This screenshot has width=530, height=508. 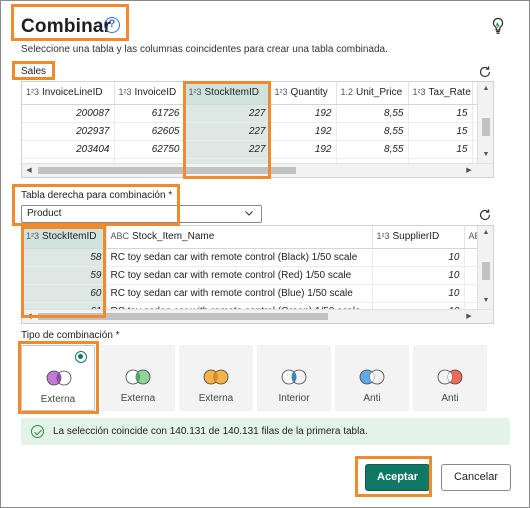 I want to click on right-table-dropdown: Product, so click(x=141, y=214).